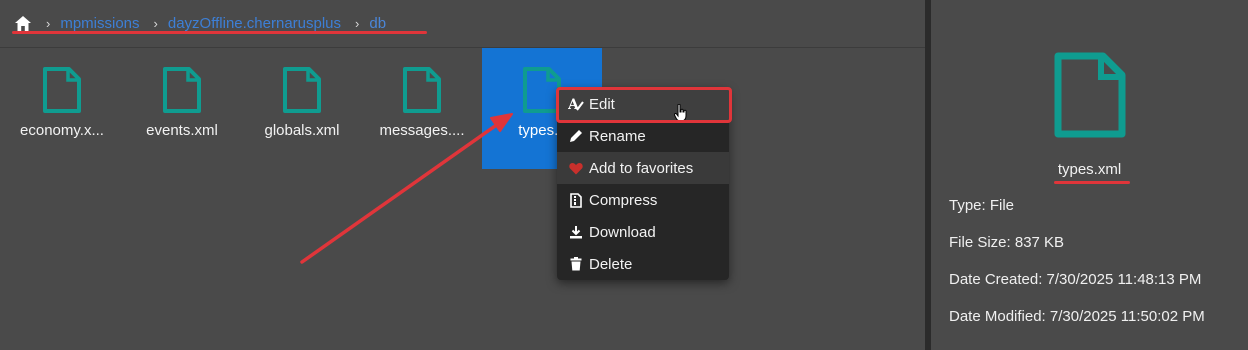  What do you see at coordinates (182, 130) in the screenshot?
I see `file-name: events.xml` at bounding box center [182, 130].